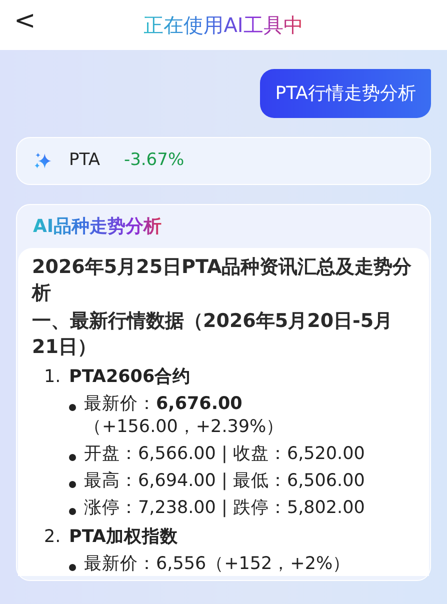 The height and width of the screenshot is (604, 447). I want to click on bullet-text: 涨停：7,238.00 | 跌停：5,802.00, so click(224, 508).